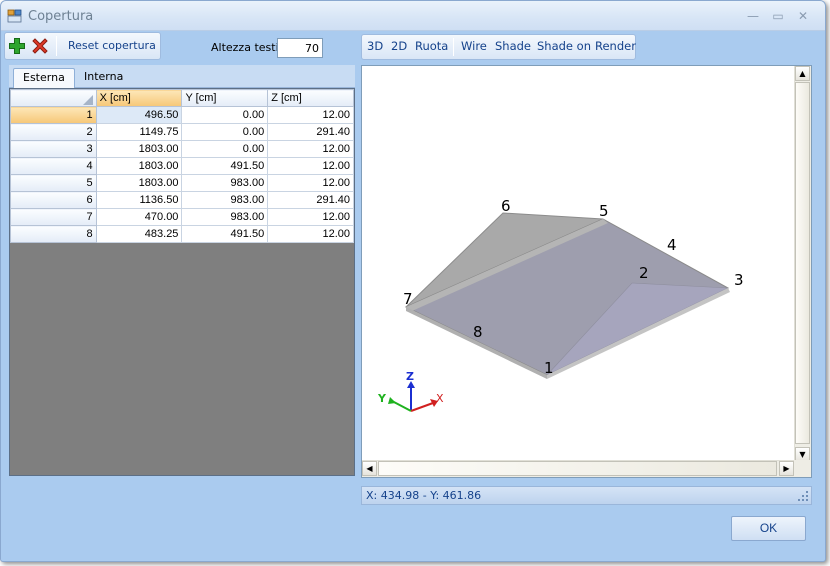 Image resolution: width=830 pixels, height=566 pixels. I want to click on left-toolbar: Reset copertura, so click(82, 46).